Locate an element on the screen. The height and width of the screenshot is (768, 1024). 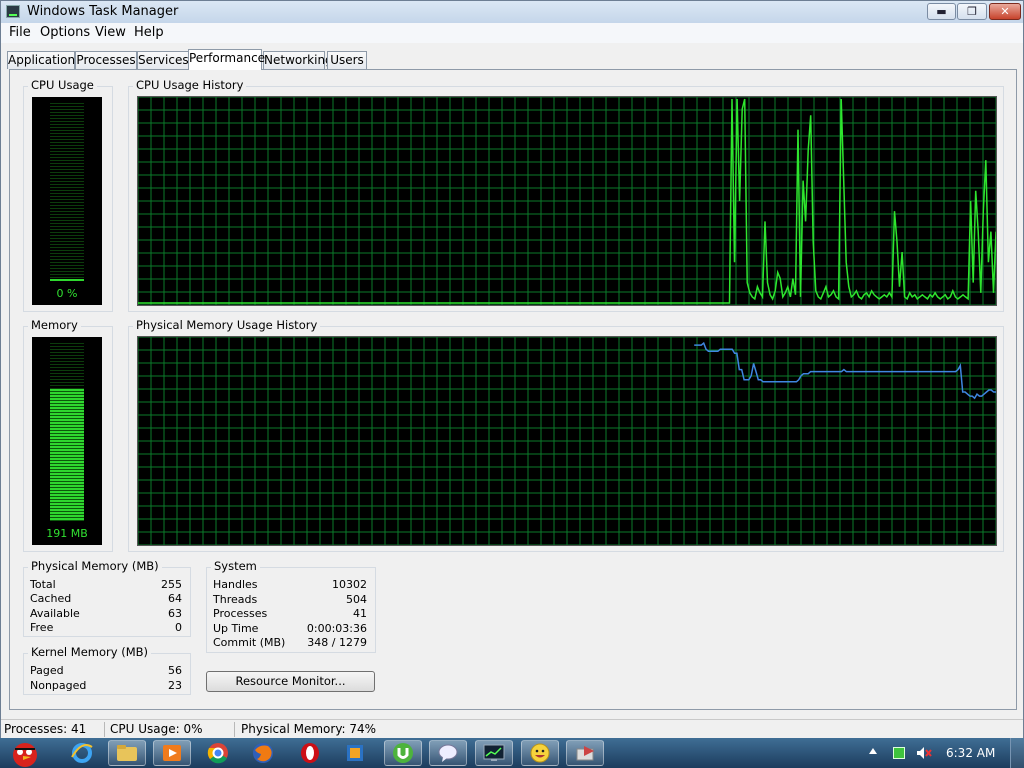
stat-key: Free is located at coordinates (42, 627).